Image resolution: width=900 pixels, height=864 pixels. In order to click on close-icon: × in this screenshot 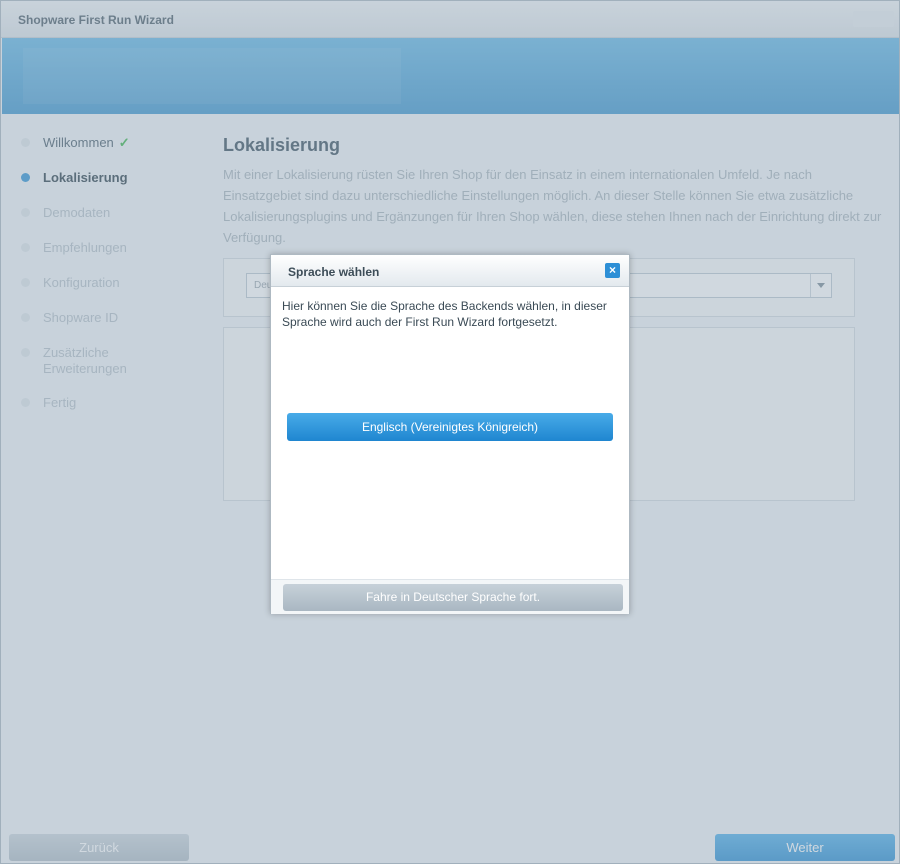, I will do `click(612, 270)`.